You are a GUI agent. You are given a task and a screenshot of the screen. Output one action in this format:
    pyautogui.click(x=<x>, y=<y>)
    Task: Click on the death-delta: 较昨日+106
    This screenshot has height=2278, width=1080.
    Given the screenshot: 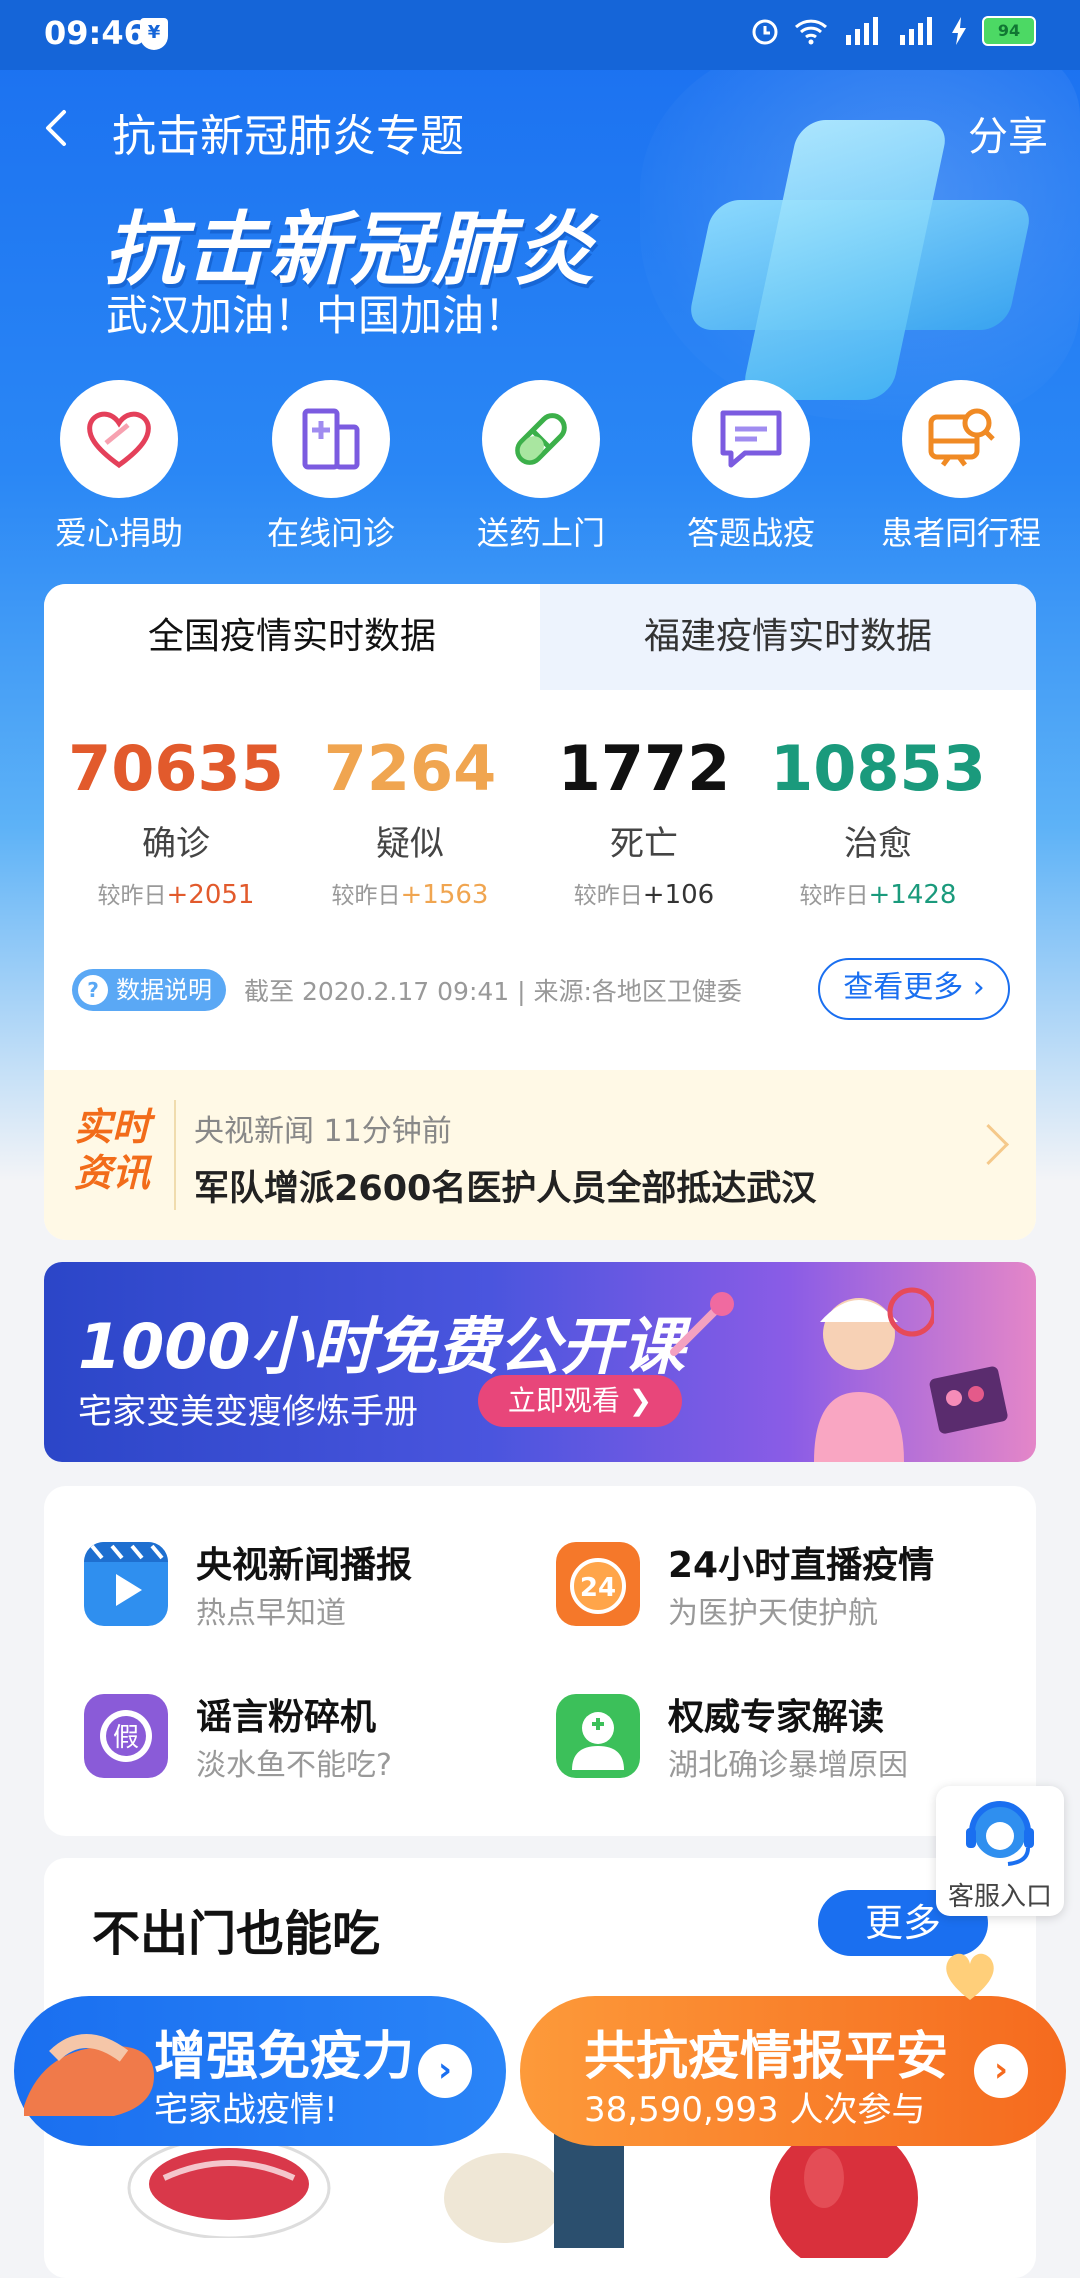 What is the action you would take?
    pyautogui.click(x=644, y=893)
    